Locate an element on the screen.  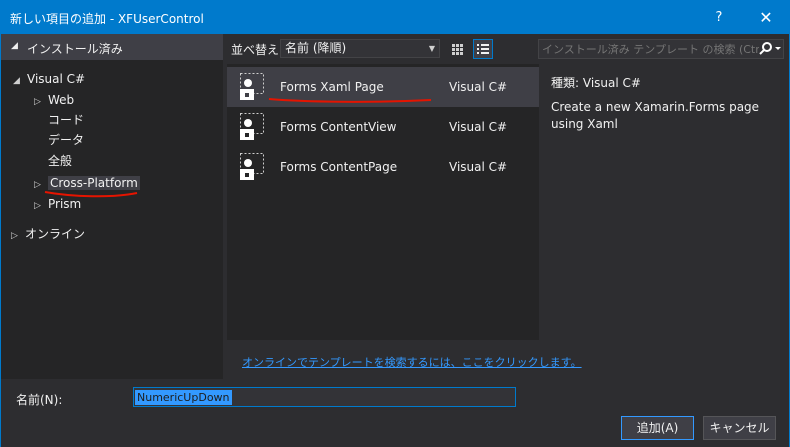
type-label: 種類: is located at coordinates (565, 83).